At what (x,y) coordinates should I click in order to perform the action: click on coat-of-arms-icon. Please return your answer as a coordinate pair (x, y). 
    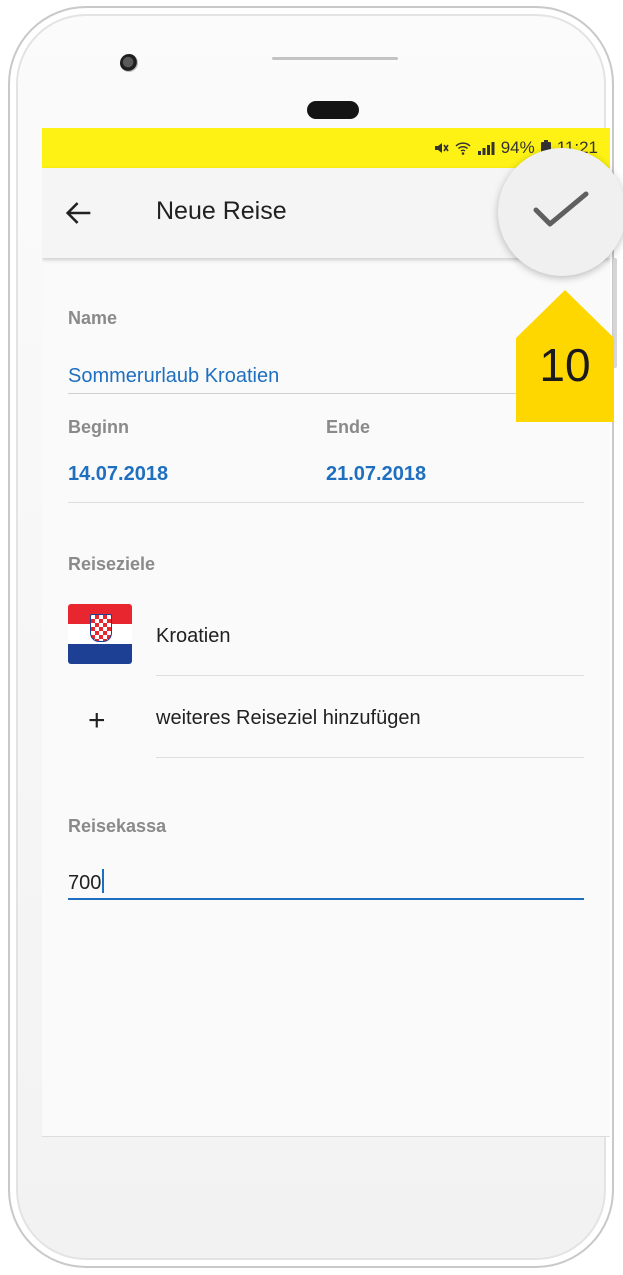
    Looking at the image, I should click on (101, 628).